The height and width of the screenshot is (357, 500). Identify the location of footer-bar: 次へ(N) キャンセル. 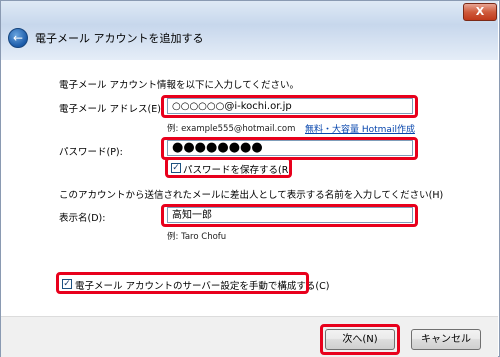
(249, 336).